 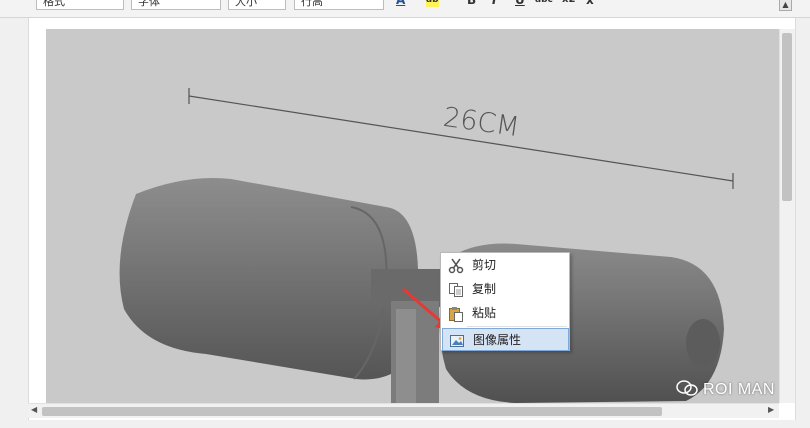 I want to click on menu-item-image-properties: 图像属性, so click(x=505, y=339).